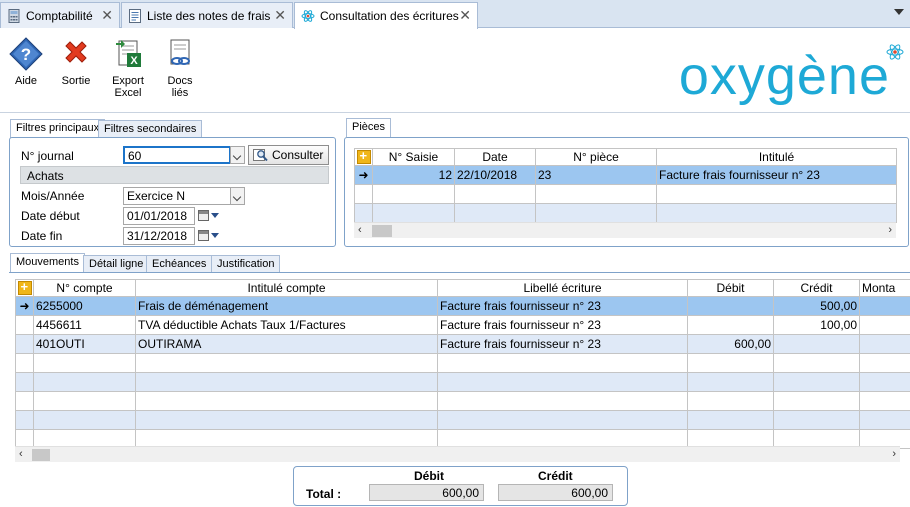 This screenshot has height=507, width=910. What do you see at coordinates (159, 216) in the screenshot?
I see `start-date-input: 01/01/2018` at bounding box center [159, 216].